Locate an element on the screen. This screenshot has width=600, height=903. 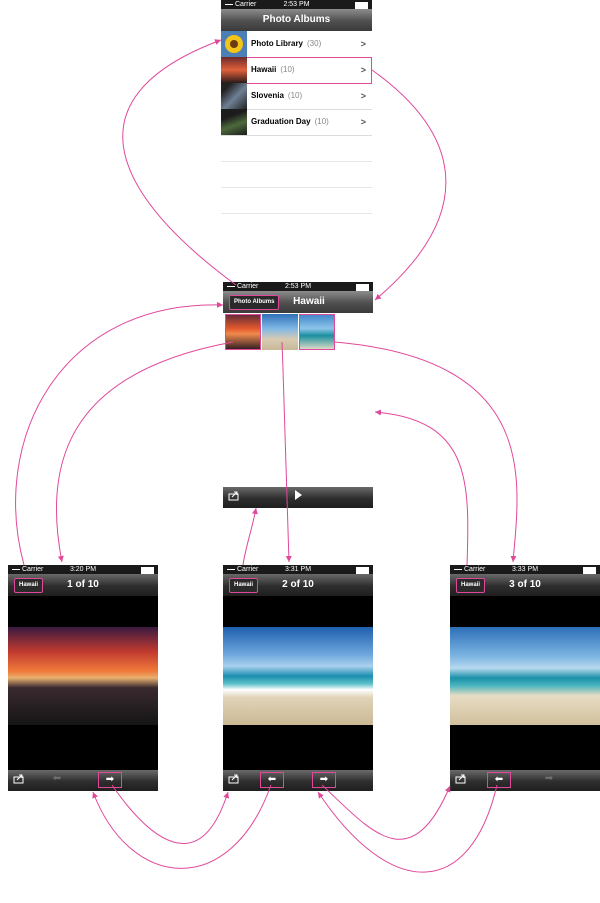
album-row-graduation-day: Graduation Day (10) > is located at coordinates (296, 122).